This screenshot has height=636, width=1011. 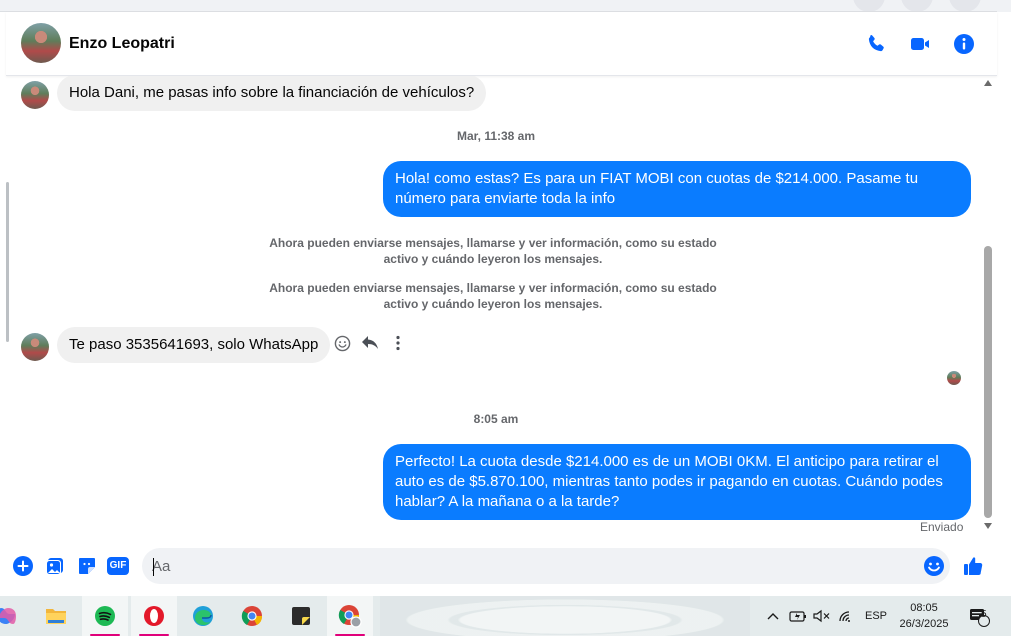 What do you see at coordinates (964, 44) in the screenshot?
I see `info-icon` at bounding box center [964, 44].